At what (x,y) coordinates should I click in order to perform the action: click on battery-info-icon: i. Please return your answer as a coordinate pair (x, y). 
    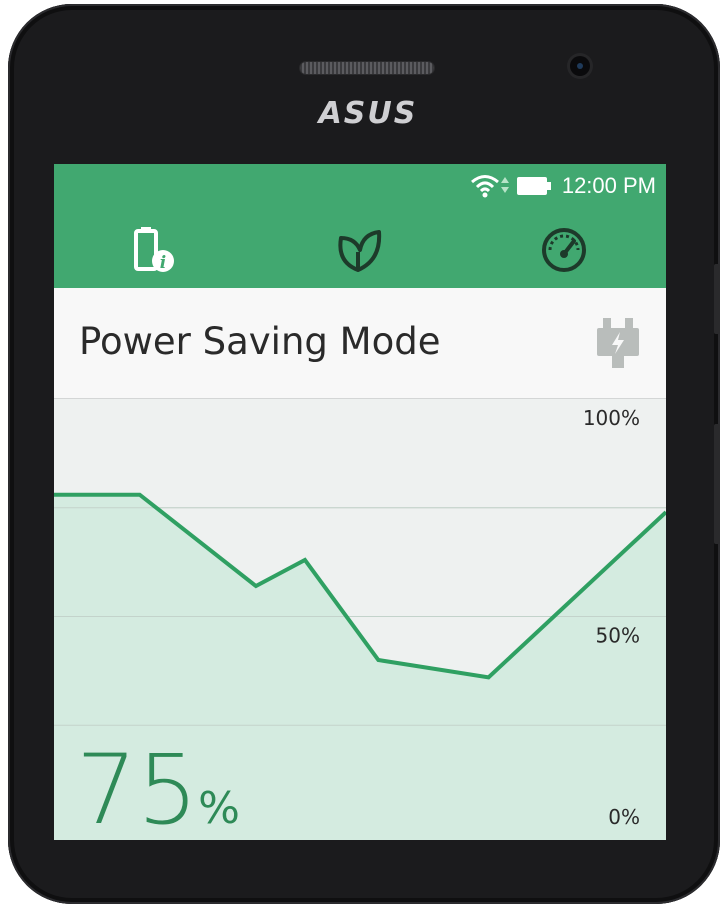
    Looking at the image, I should click on (154, 252).